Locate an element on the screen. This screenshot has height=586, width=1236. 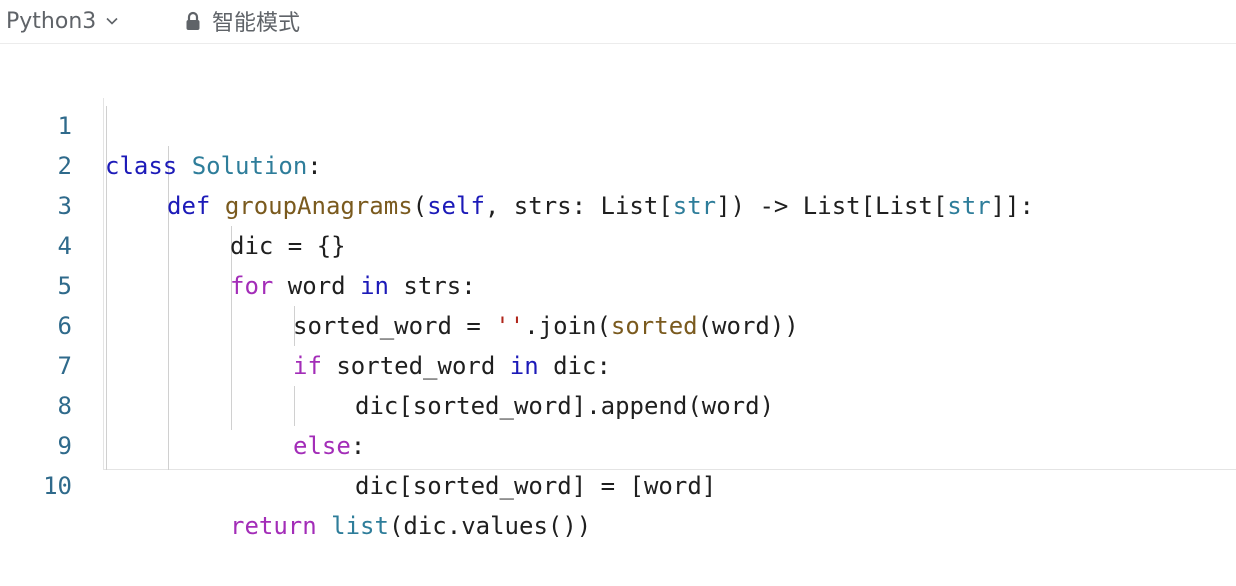
lock-icon is located at coordinates (193, 20).